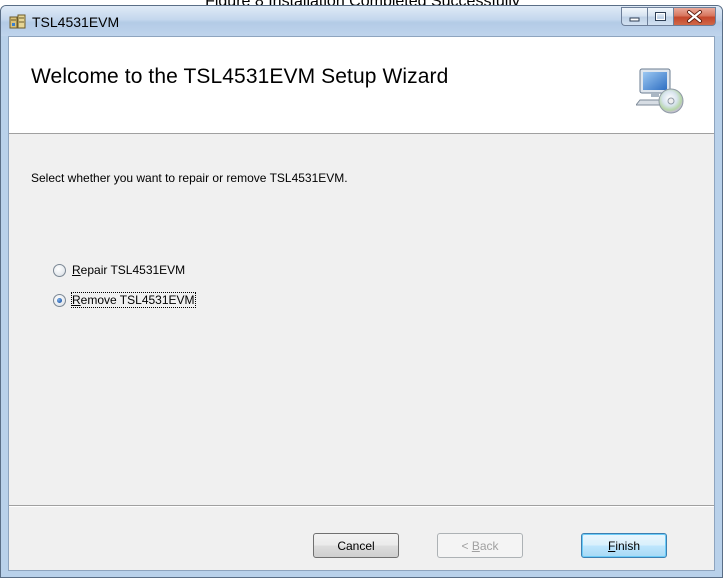 The width and height of the screenshot is (725, 580). I want to click on remove-option: Remove TSL4531EVM, so click(124, 300).